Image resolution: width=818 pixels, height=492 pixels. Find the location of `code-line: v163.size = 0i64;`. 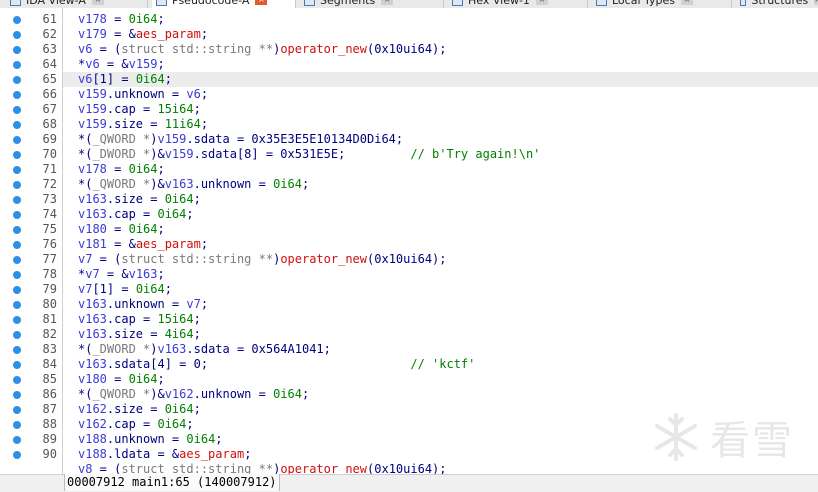

code-line: v163.size = 0i64; is located at coordinates (139, 199).